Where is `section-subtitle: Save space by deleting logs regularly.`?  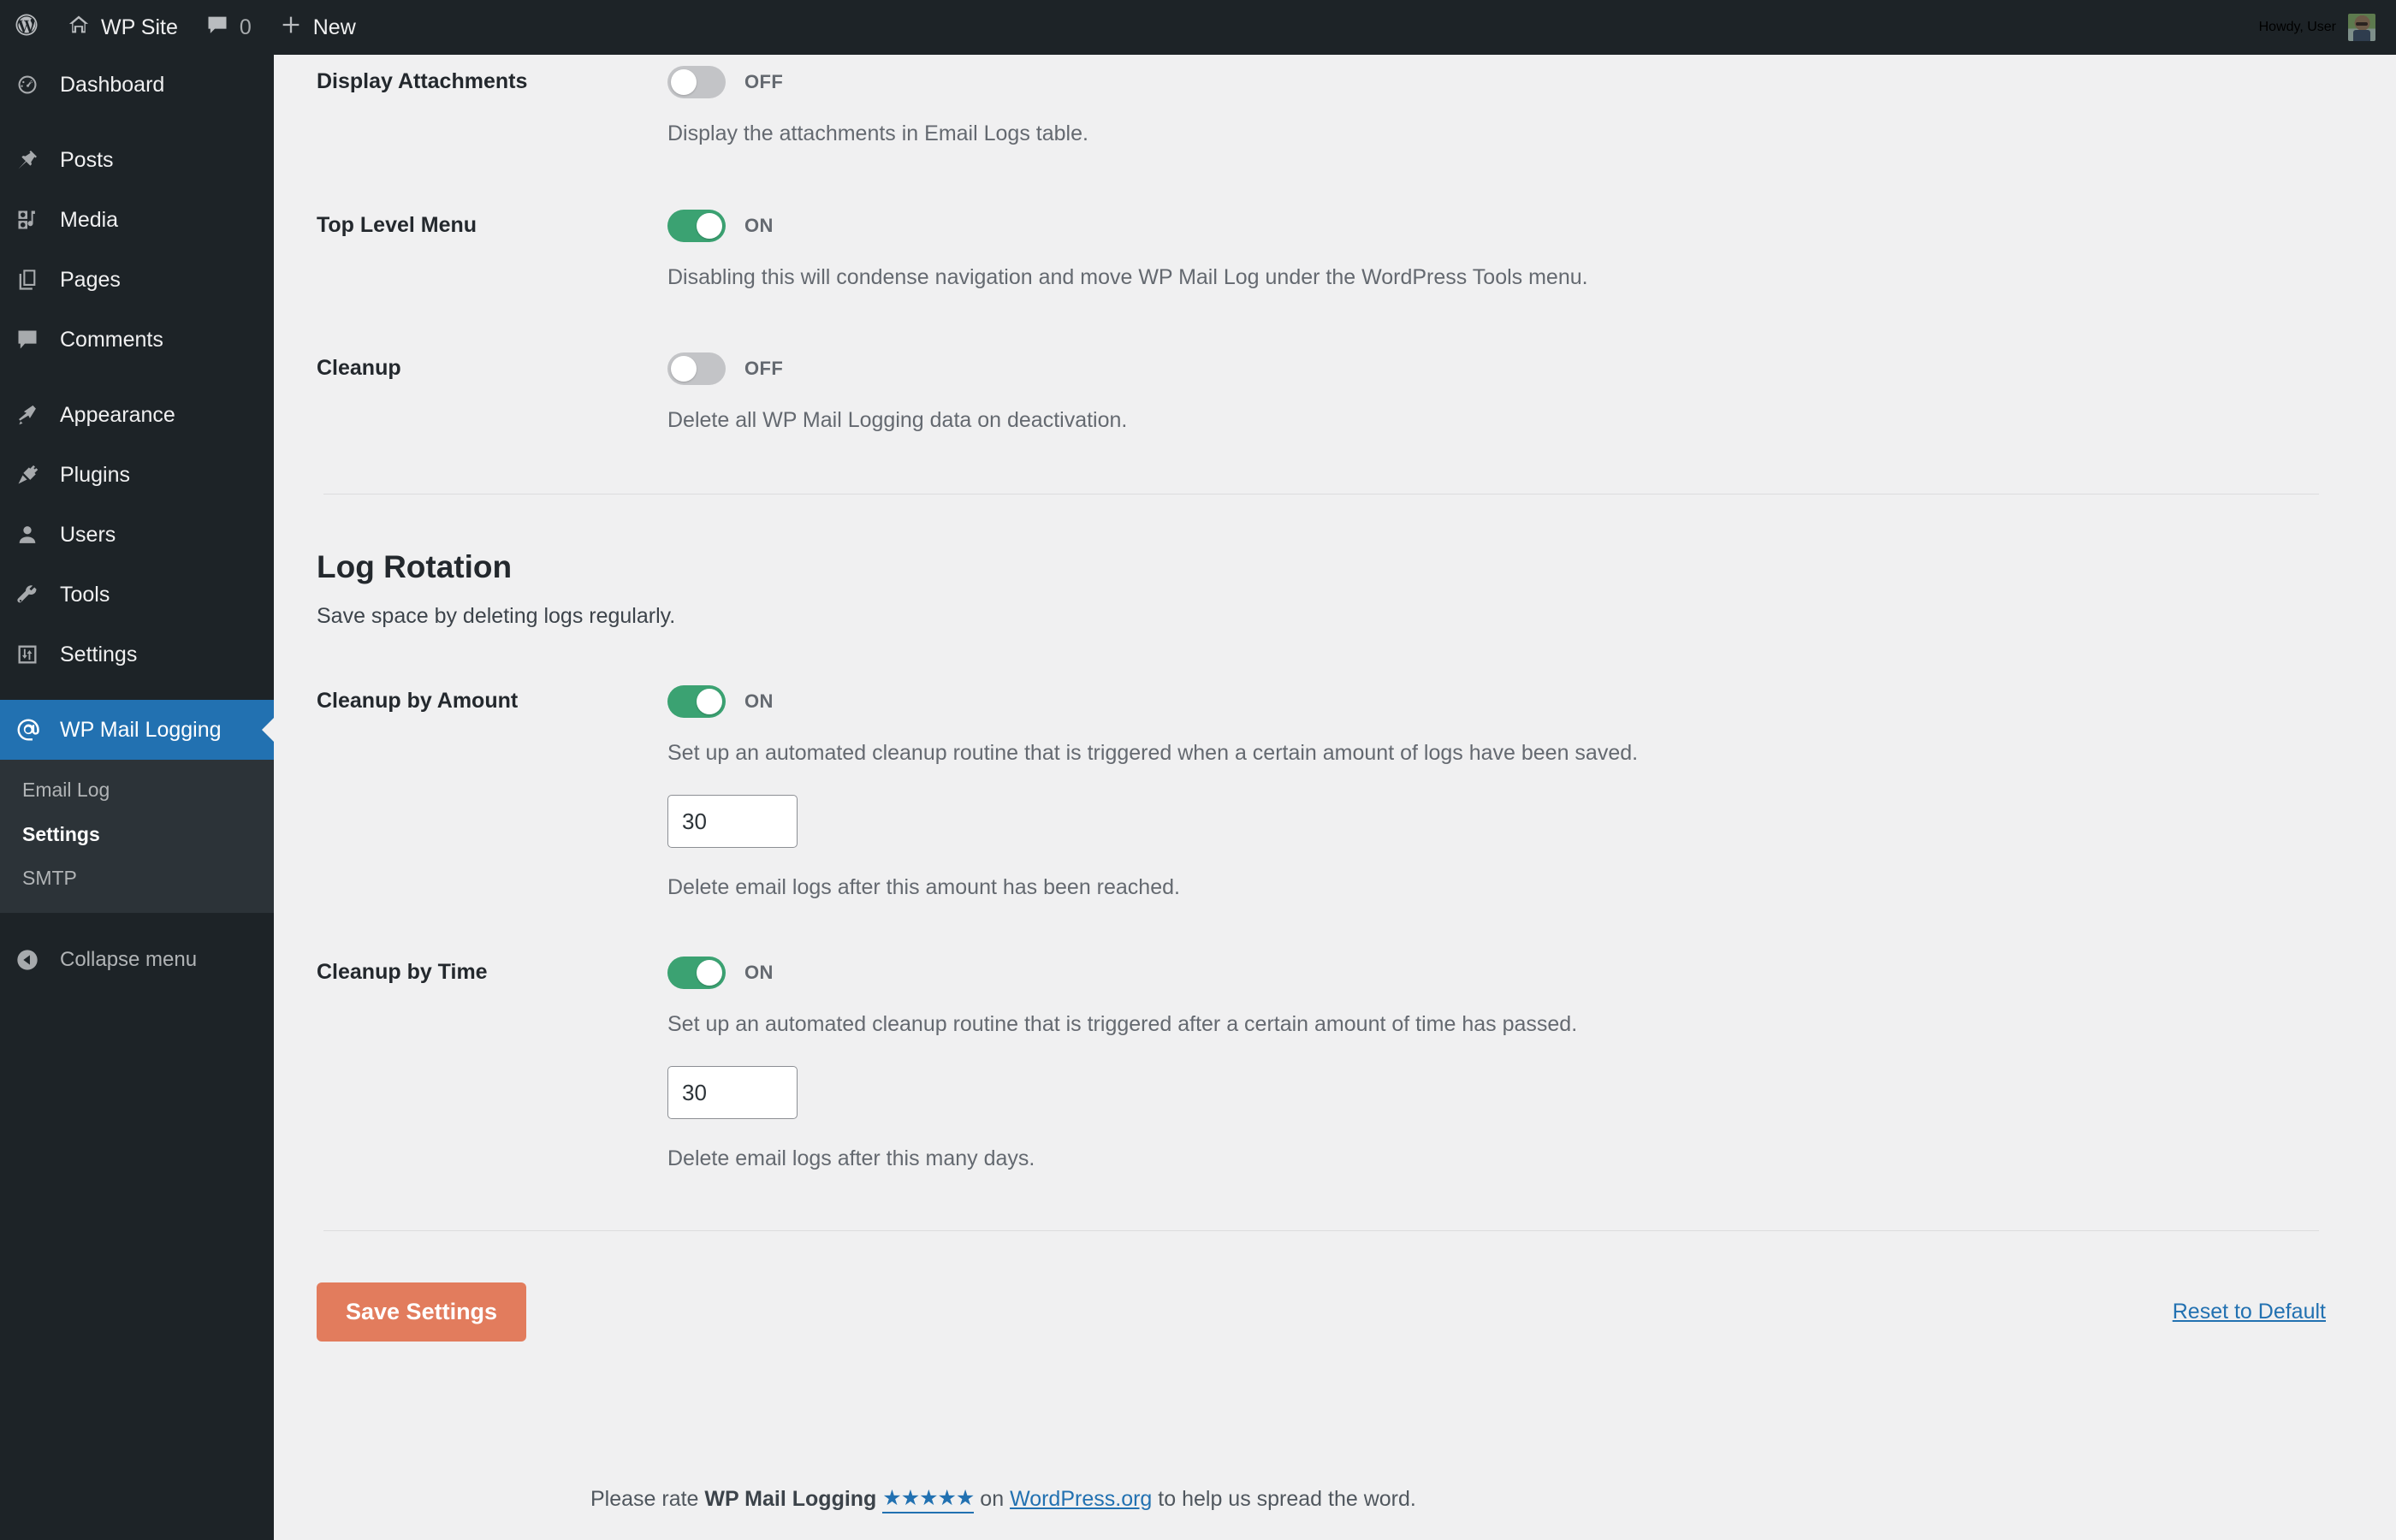
section-subtitle: Save space by deleting logs regularly. is located at coordinates (496, 615).